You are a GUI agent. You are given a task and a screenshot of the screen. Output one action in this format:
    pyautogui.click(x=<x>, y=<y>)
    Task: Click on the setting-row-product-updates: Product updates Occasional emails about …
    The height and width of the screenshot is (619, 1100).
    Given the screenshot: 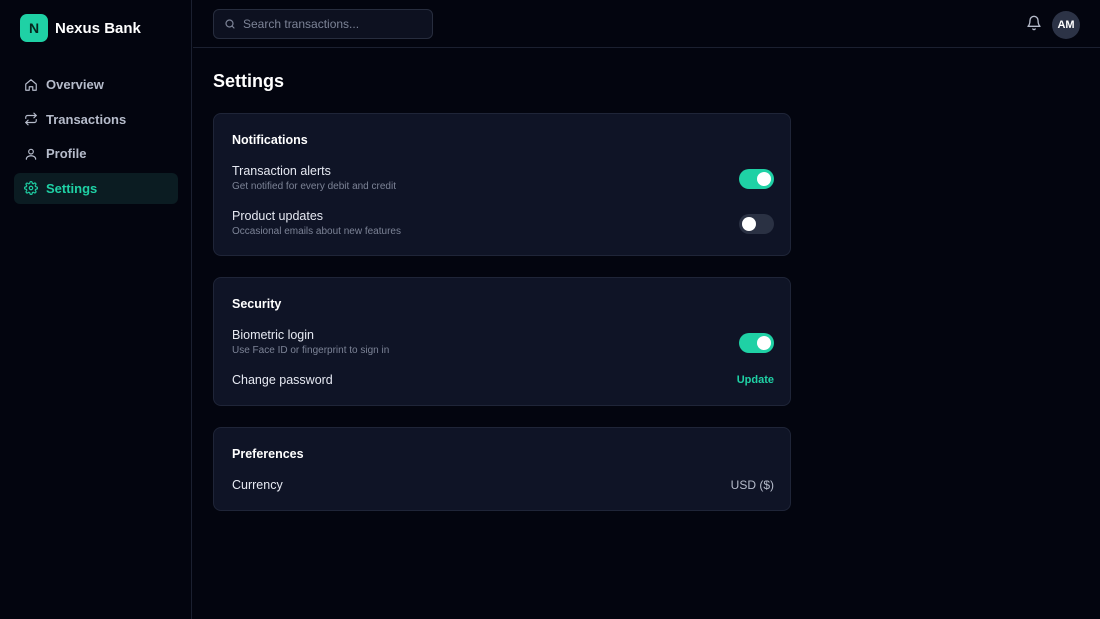 What is the action you would take?
    pyautogui.click(x=503, y=224)
    